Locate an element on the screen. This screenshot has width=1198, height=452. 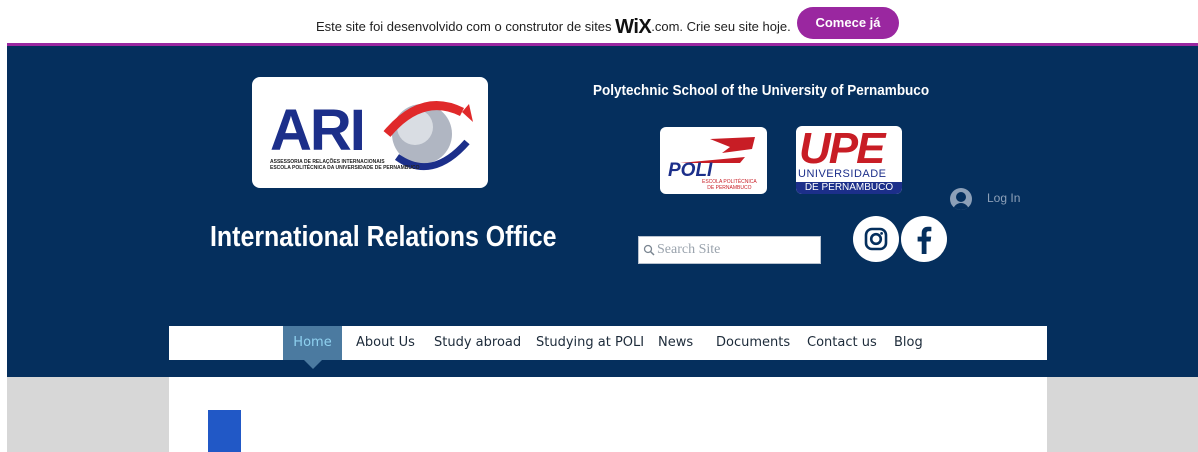
nav-item-documents: Documents is located at coordinates (753, 343).